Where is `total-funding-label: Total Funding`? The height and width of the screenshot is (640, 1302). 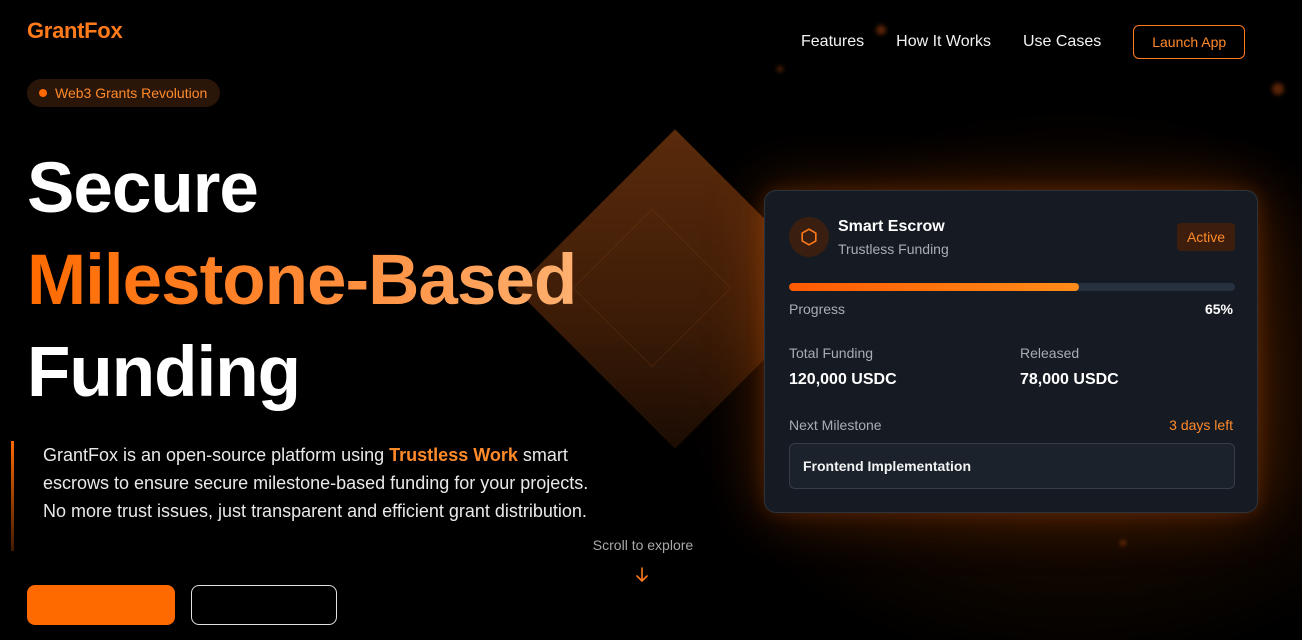
total-funding-label: Total Funding is located at coordinates (831, 353).